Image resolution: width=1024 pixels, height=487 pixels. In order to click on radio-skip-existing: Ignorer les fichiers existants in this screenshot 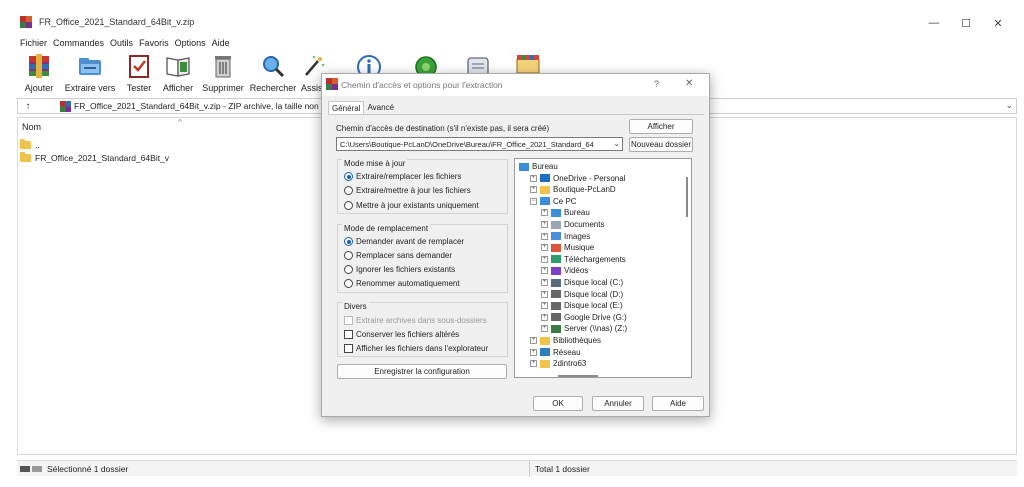, I will do `click(399, 269)`.